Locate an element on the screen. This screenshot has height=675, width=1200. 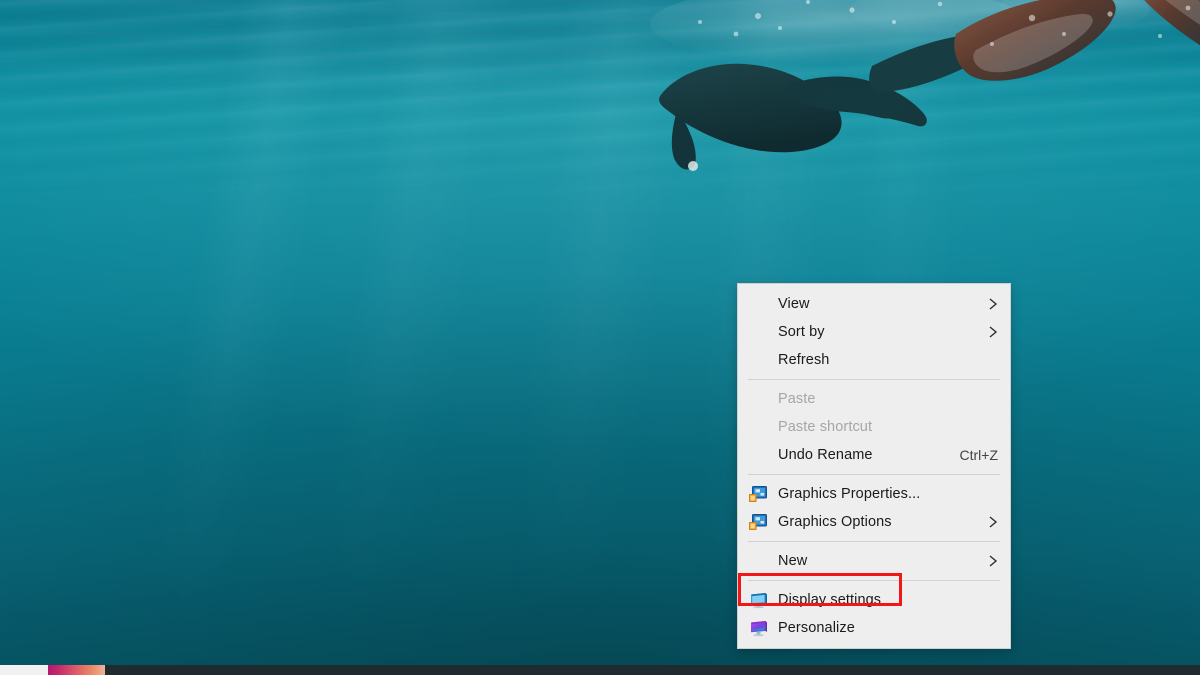
wallpaper-diver-figure is located at coordinates (925, 85).